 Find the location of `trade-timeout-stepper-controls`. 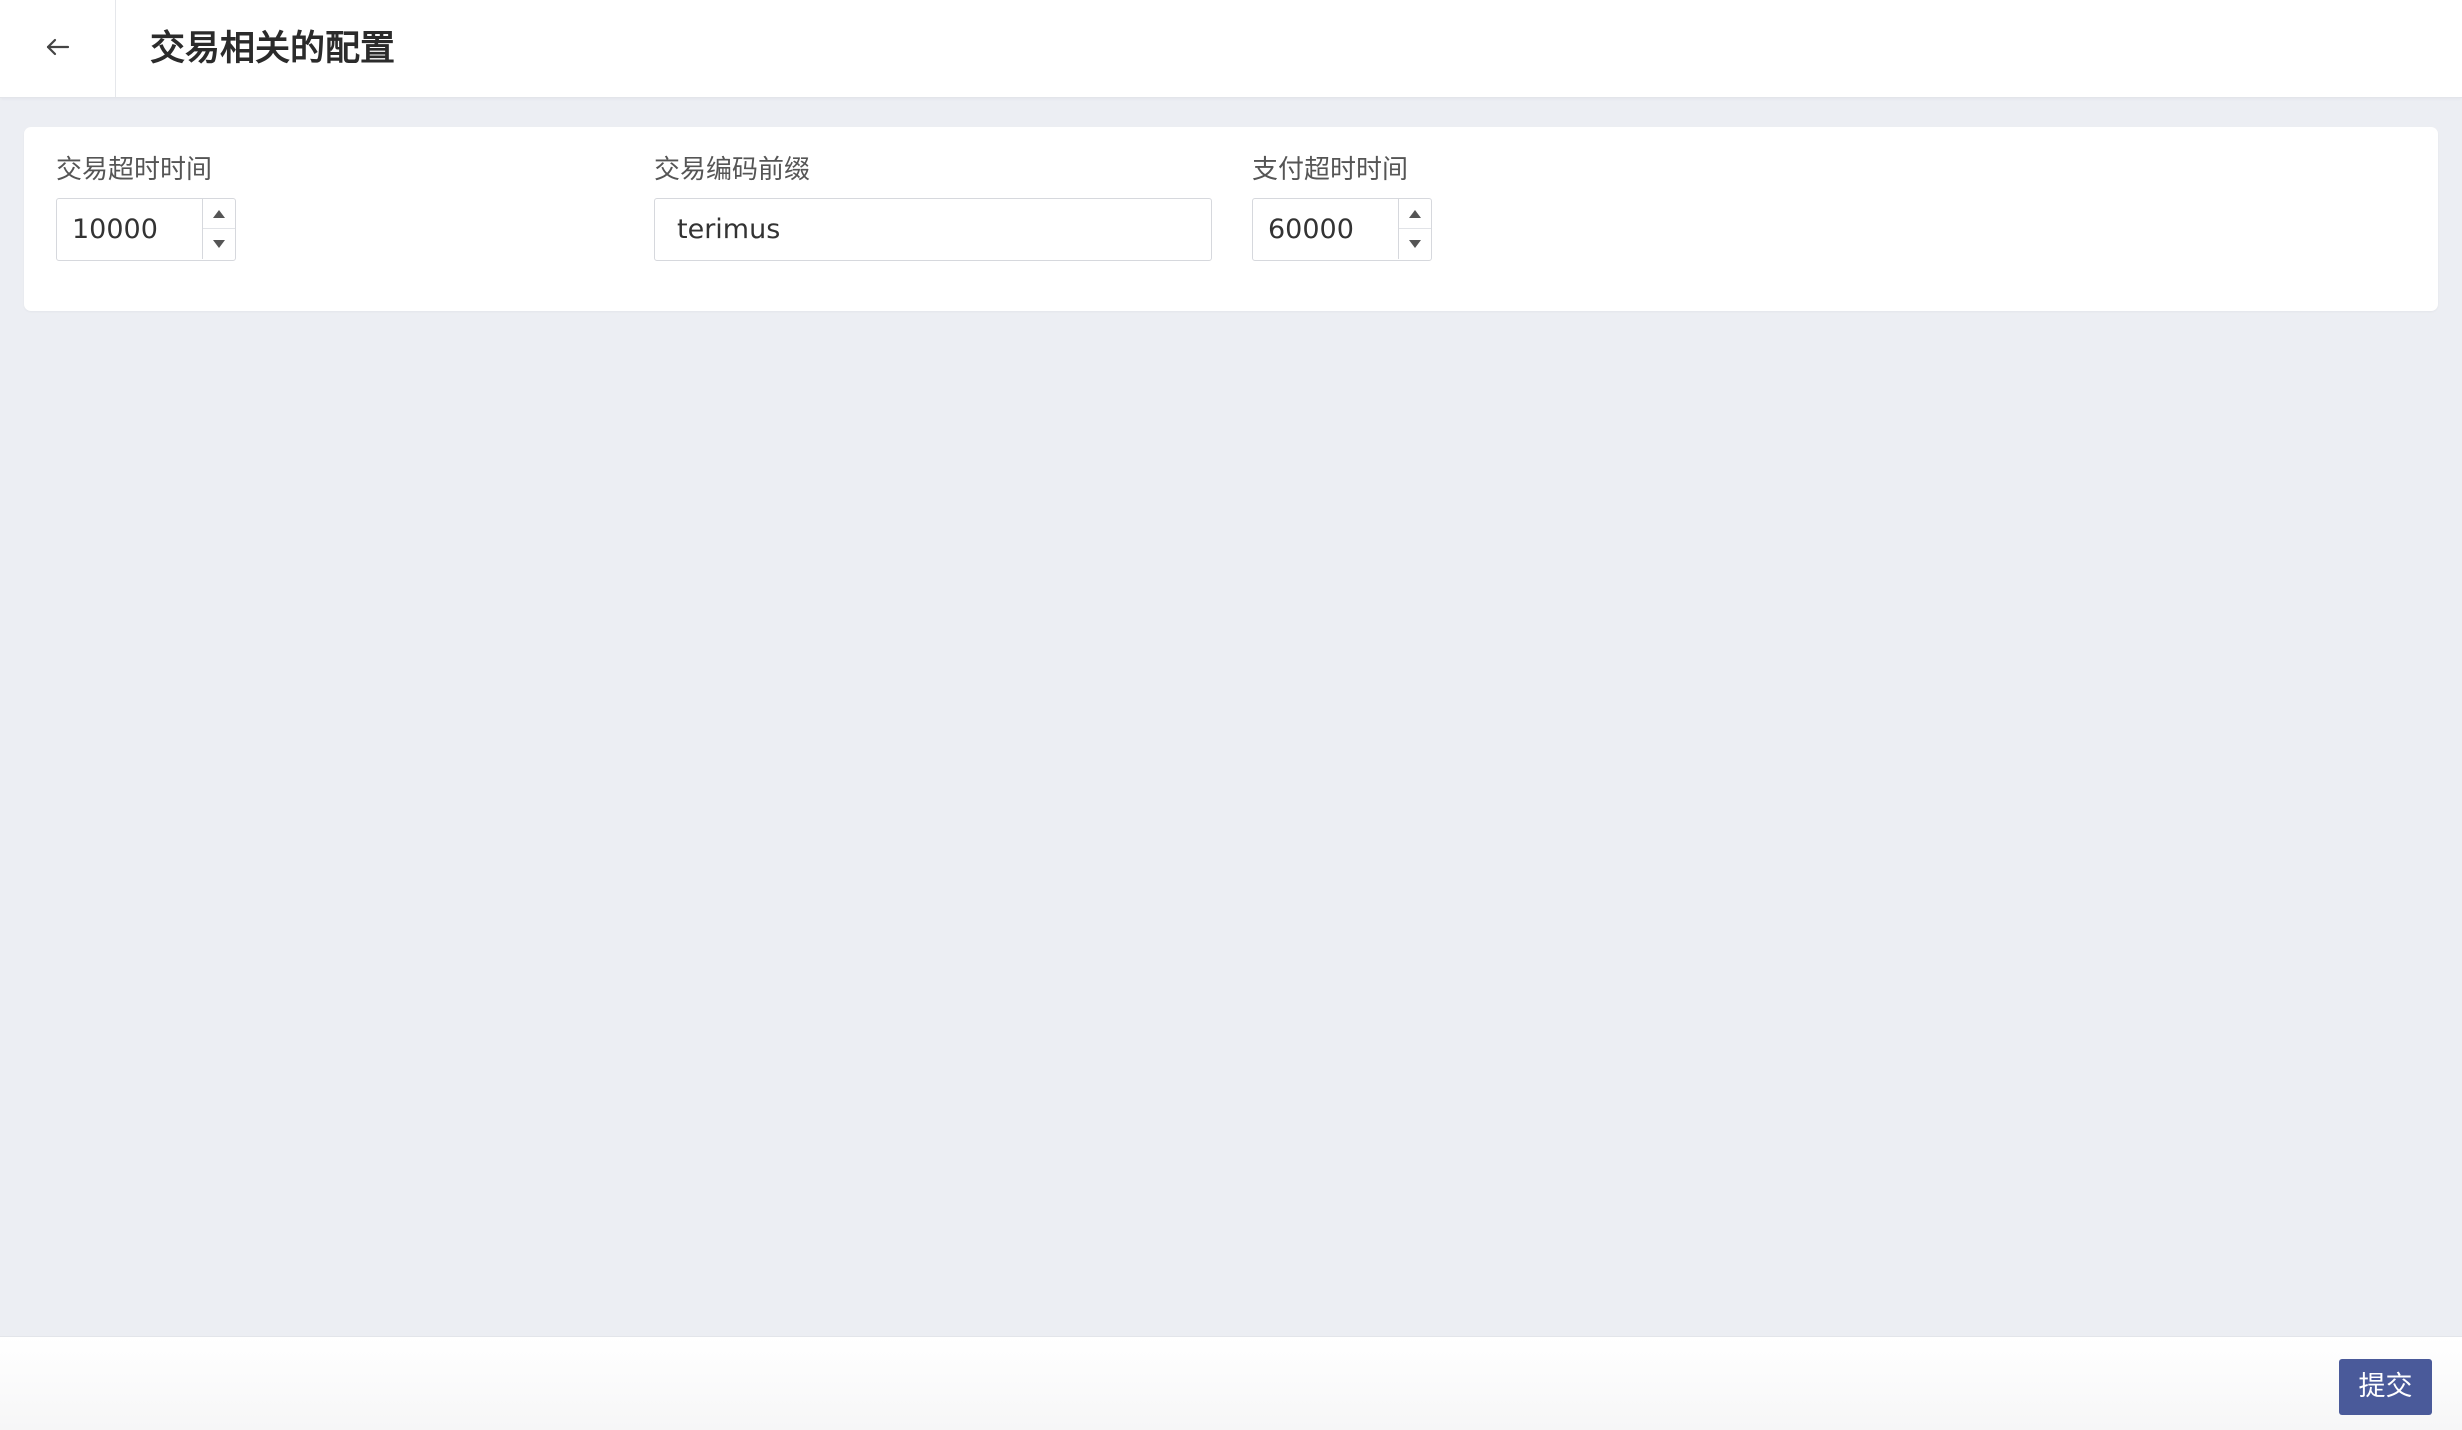

trade-timeout-stepper-controls is located at coordinates (218, 229).